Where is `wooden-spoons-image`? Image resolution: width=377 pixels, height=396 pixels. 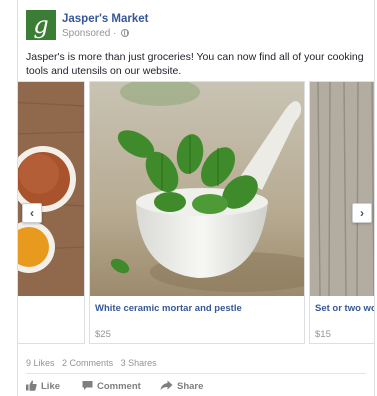 wooden-spoons-image is located at coordinates (342, 189).